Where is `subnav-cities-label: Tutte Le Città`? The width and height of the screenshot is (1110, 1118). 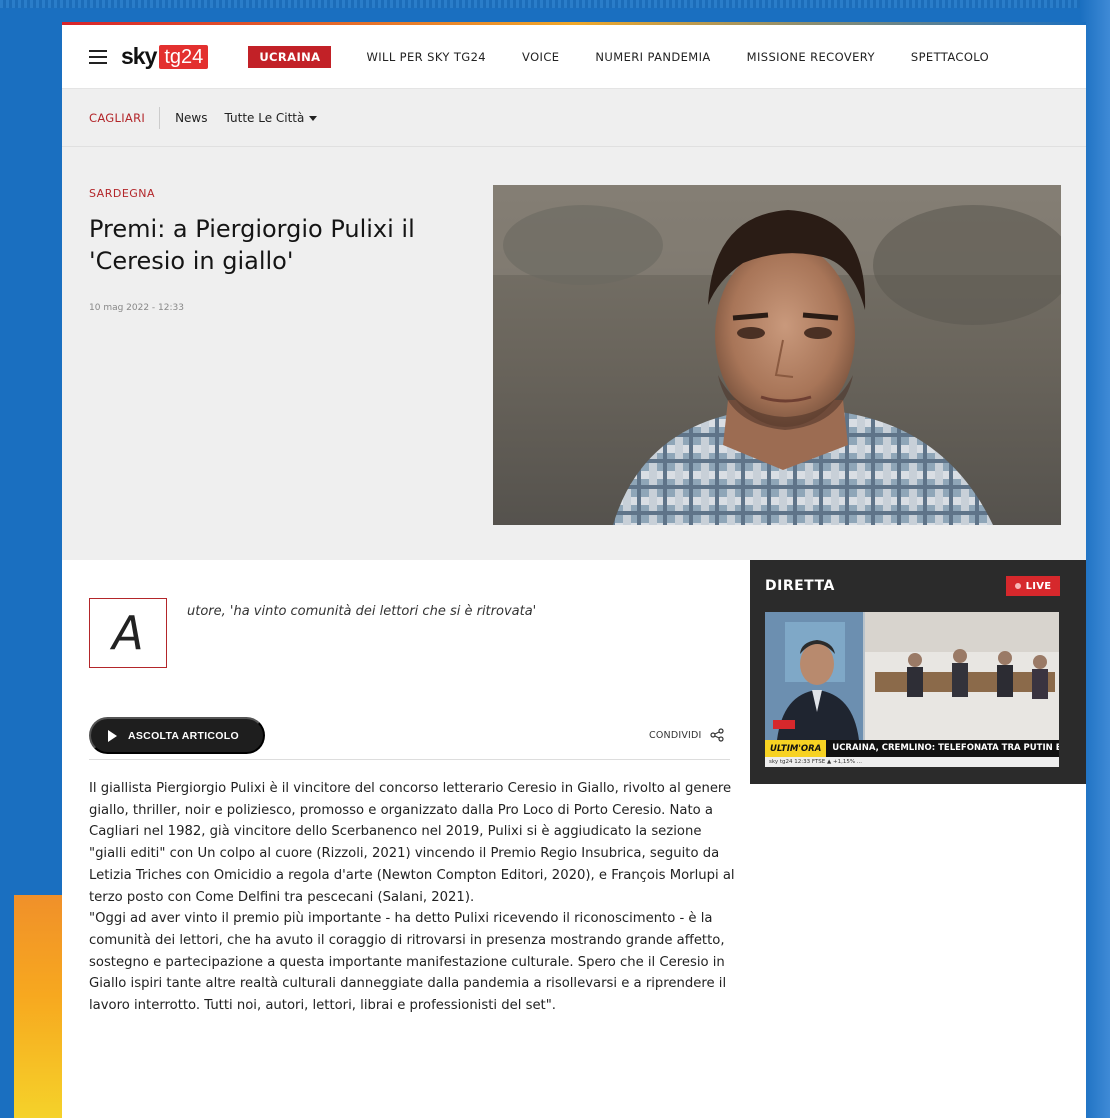 subnav-cities-label: Tutte Le Città is located at coordinates (264, 117).